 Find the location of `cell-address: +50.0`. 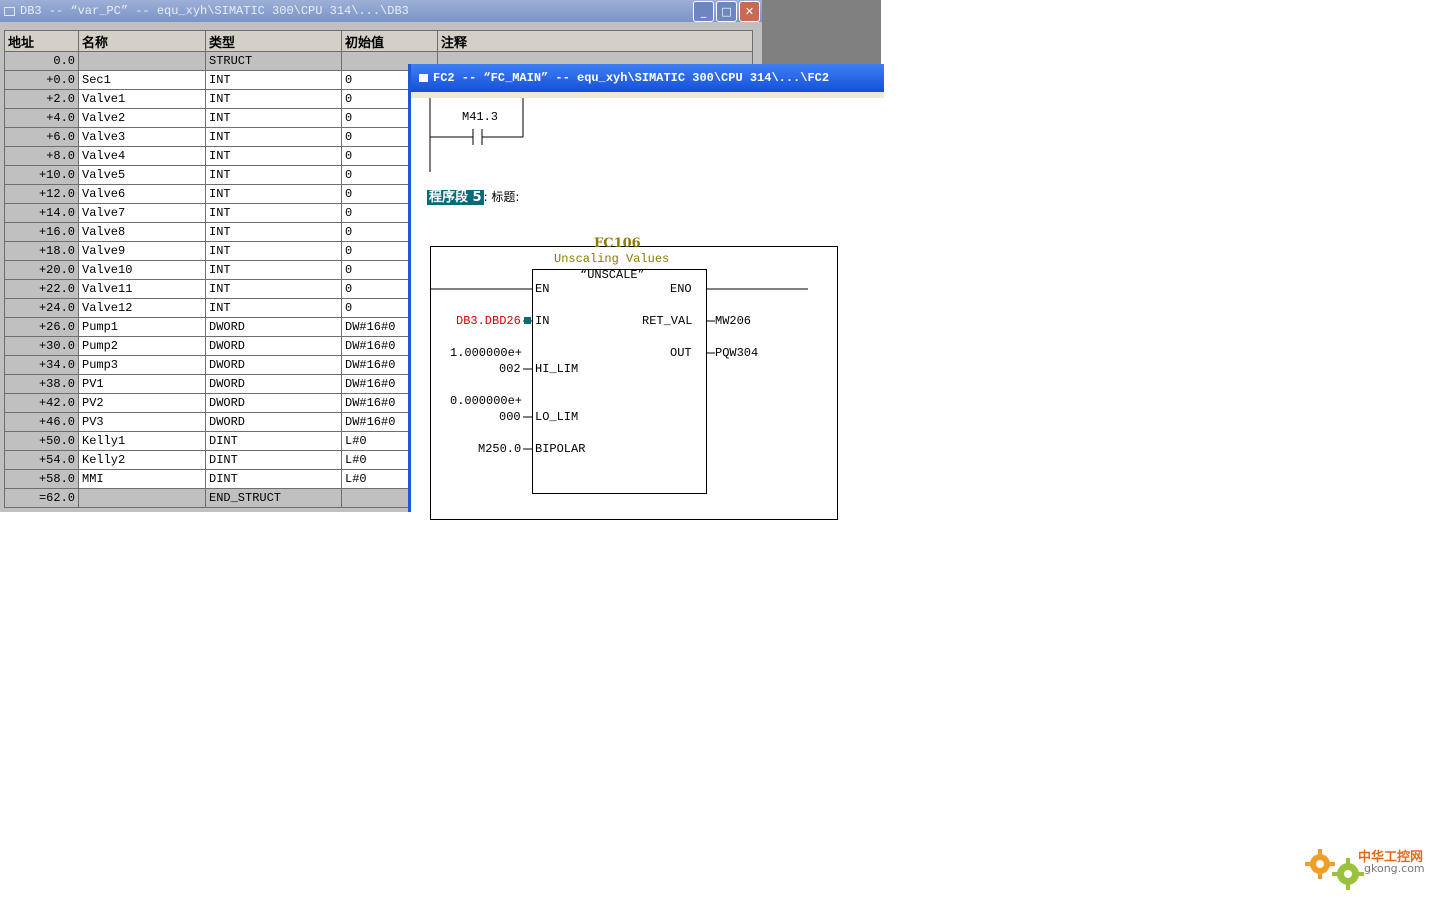

cell-address: +50.0 is located at coordinates (41, 441).